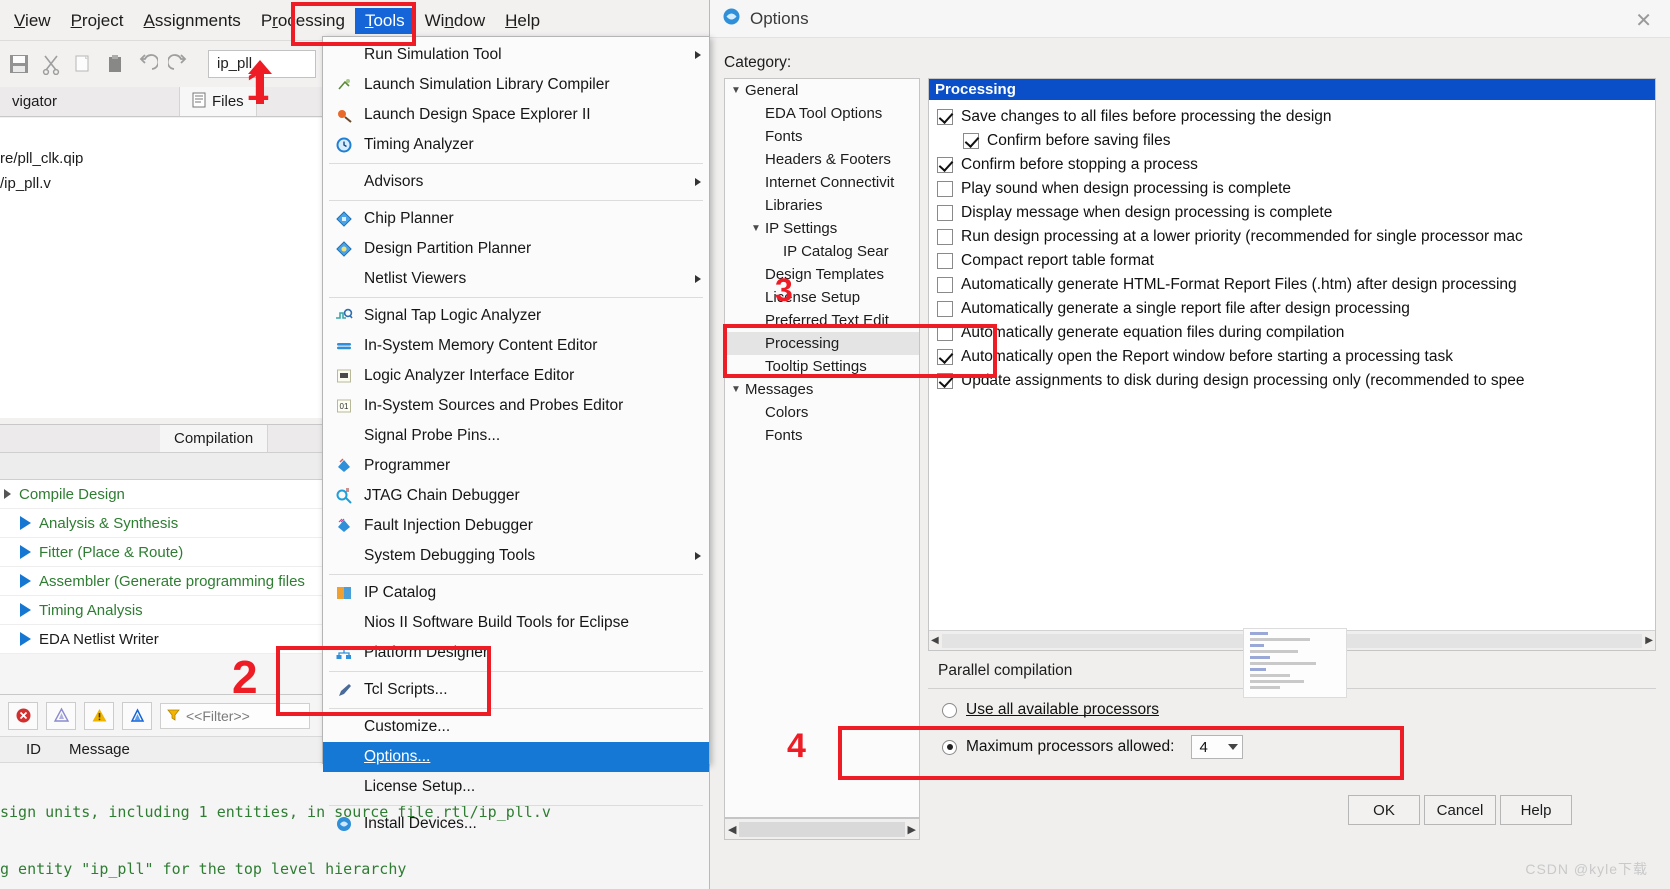  Describe the element at coordinates (516, 249) in the screenshot. I see `menu-item-design-partition-planner: Design Partition Planner` at that location.